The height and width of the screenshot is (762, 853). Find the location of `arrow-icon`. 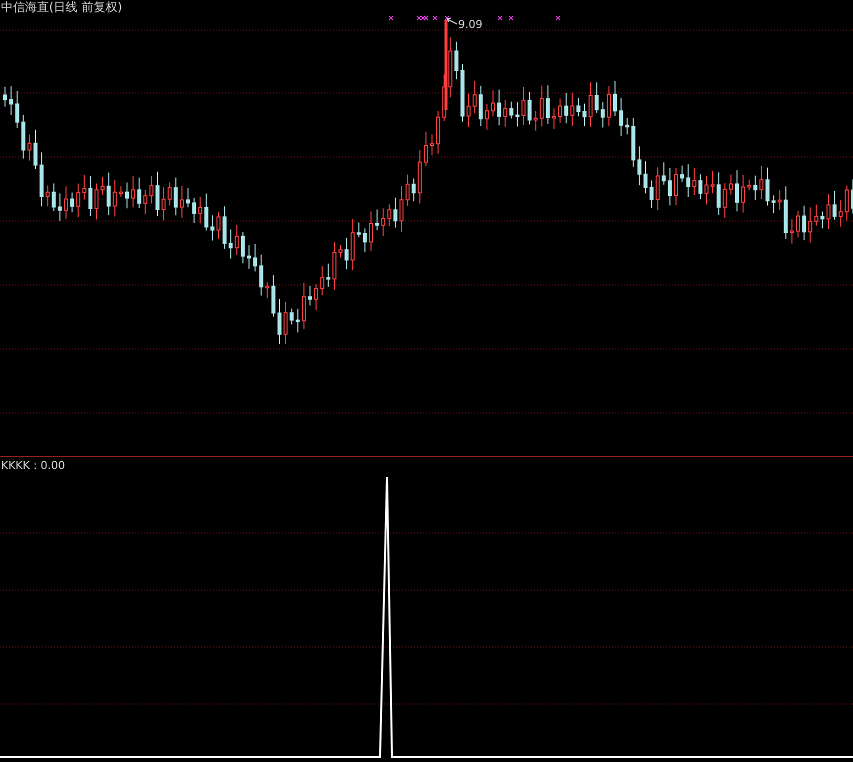

arrow-icon is located at coordinates (452, 21).